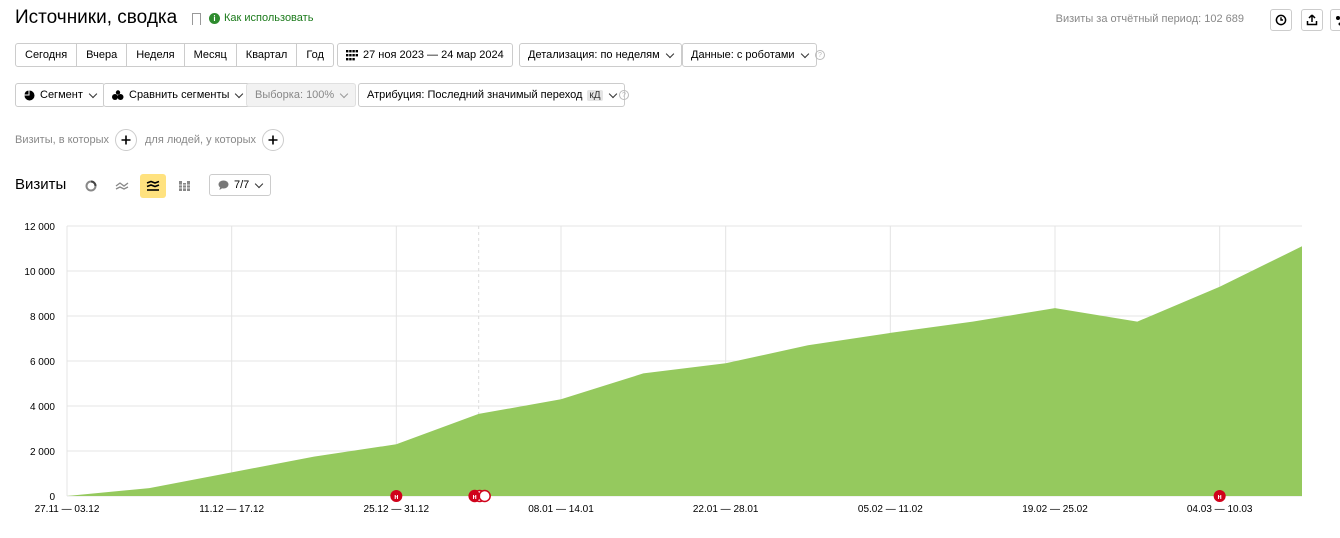 The width and height of the screenshot is (1340, 538). What do you see at coordinates (41, 184) in the screenshot?
I see `chart-title: Визиты` at bounding box center [41, 184].